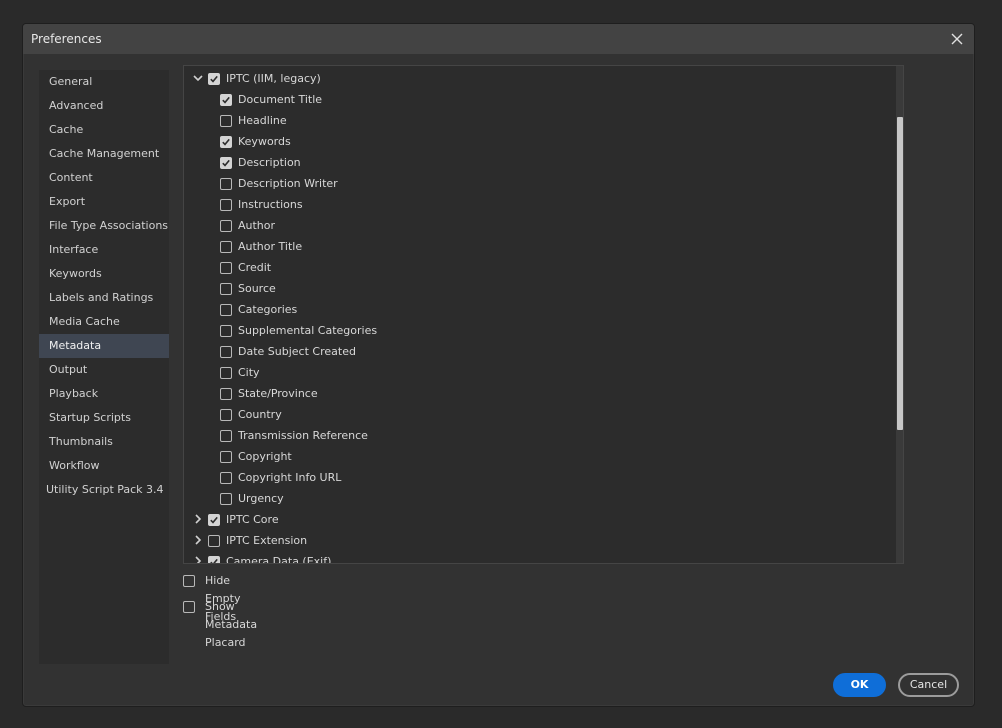 This screenshot has height=728, width=1002. What do you see at coordinates (534, 414) in the screenshot?
I see `field-row-country: Country` at bounding box center [534, 414].